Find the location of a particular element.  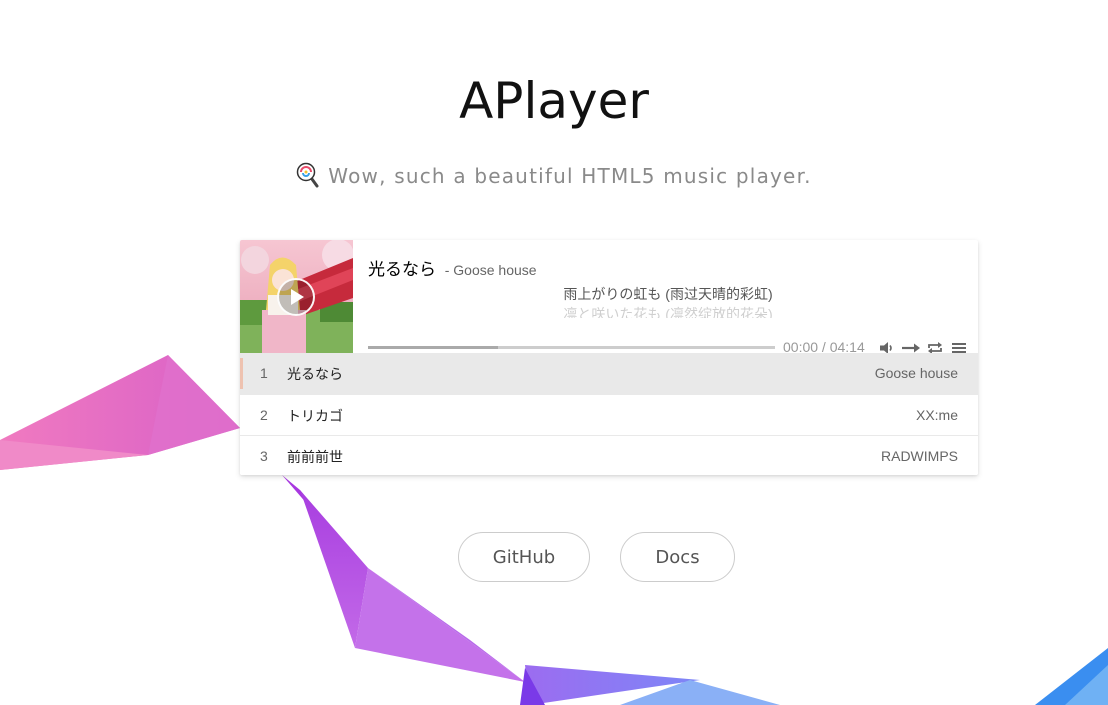

lyric-current: 雨上がりの虹も (雨过天晴的彩虹) is located at coordinates (668, 294).